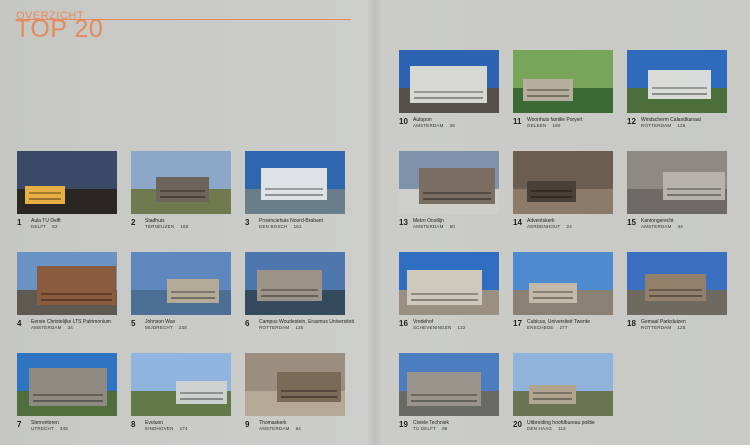 Image resolution: width=750 pixels, height=445 pixels. I want to click on city-label: SCHEVENINGEN, so click(432, 327).